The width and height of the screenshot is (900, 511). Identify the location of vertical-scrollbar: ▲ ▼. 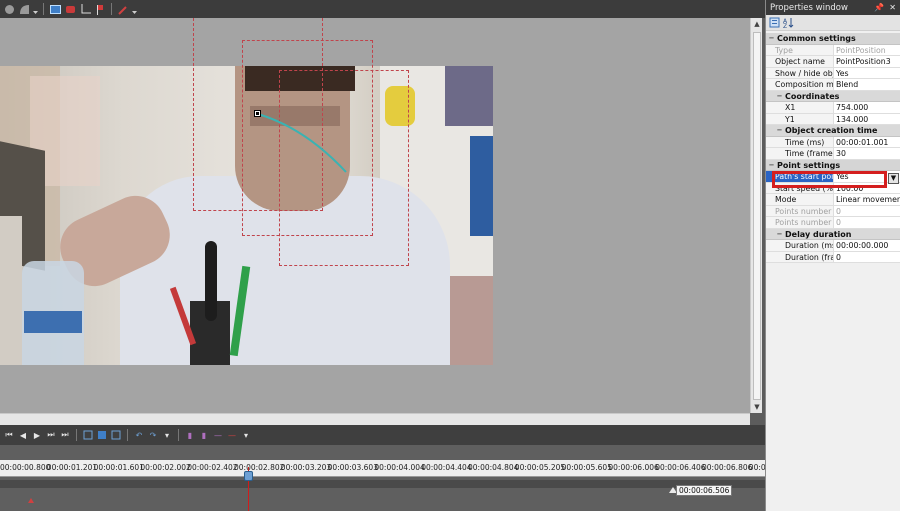
(756, 215).